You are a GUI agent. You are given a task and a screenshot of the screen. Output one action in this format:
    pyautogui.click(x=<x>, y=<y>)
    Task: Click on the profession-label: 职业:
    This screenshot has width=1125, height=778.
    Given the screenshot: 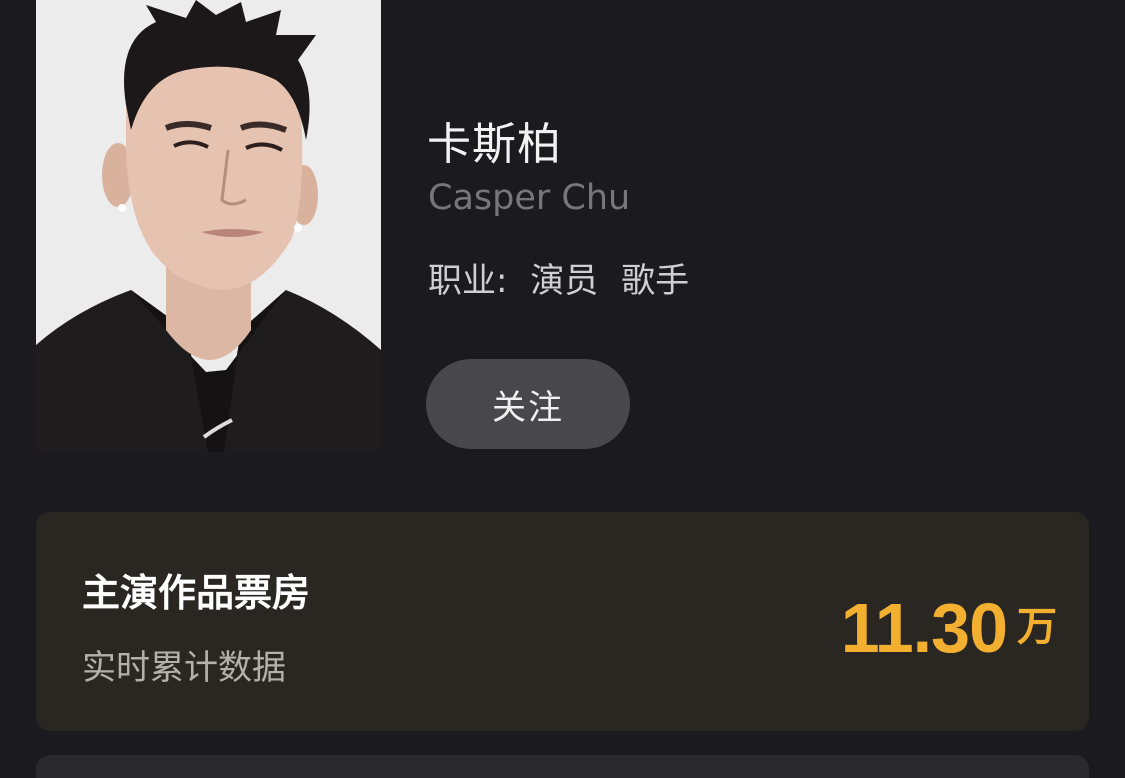 What is the action you would take?
    pyautogui.click(x=468, y=281)
    